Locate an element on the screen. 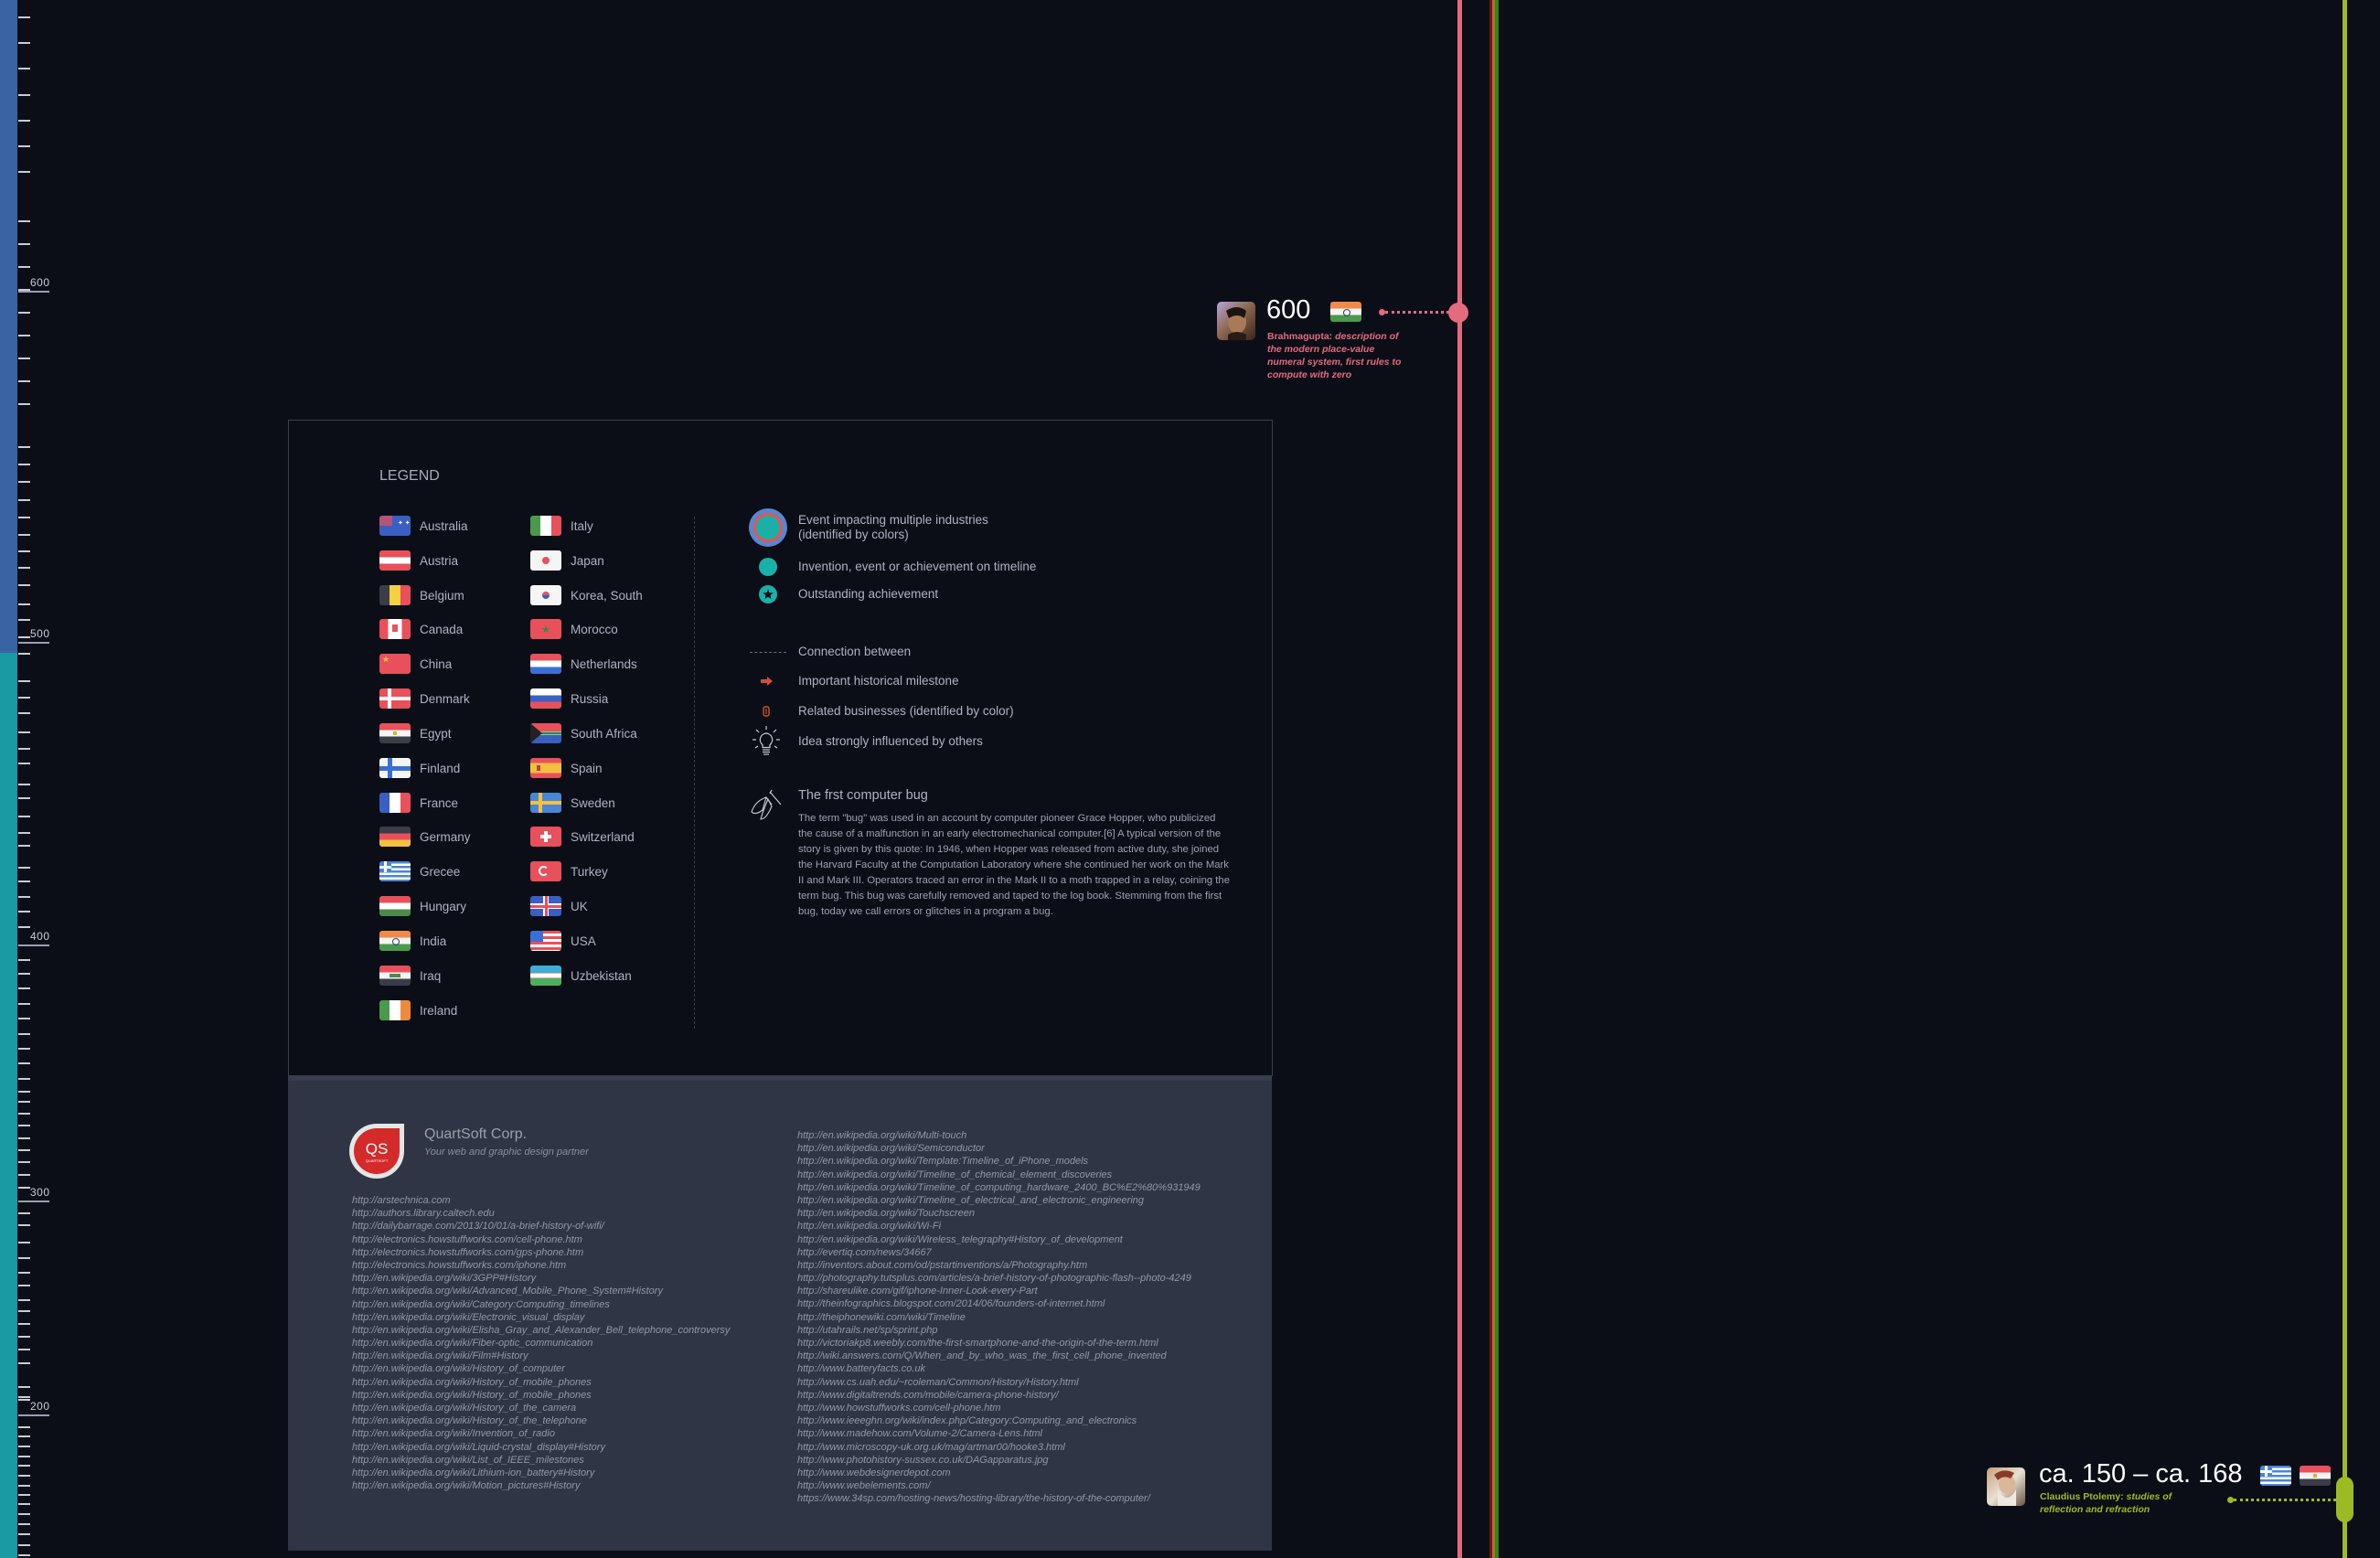  country-label: Korea, South is located at coordinates (607, 595).